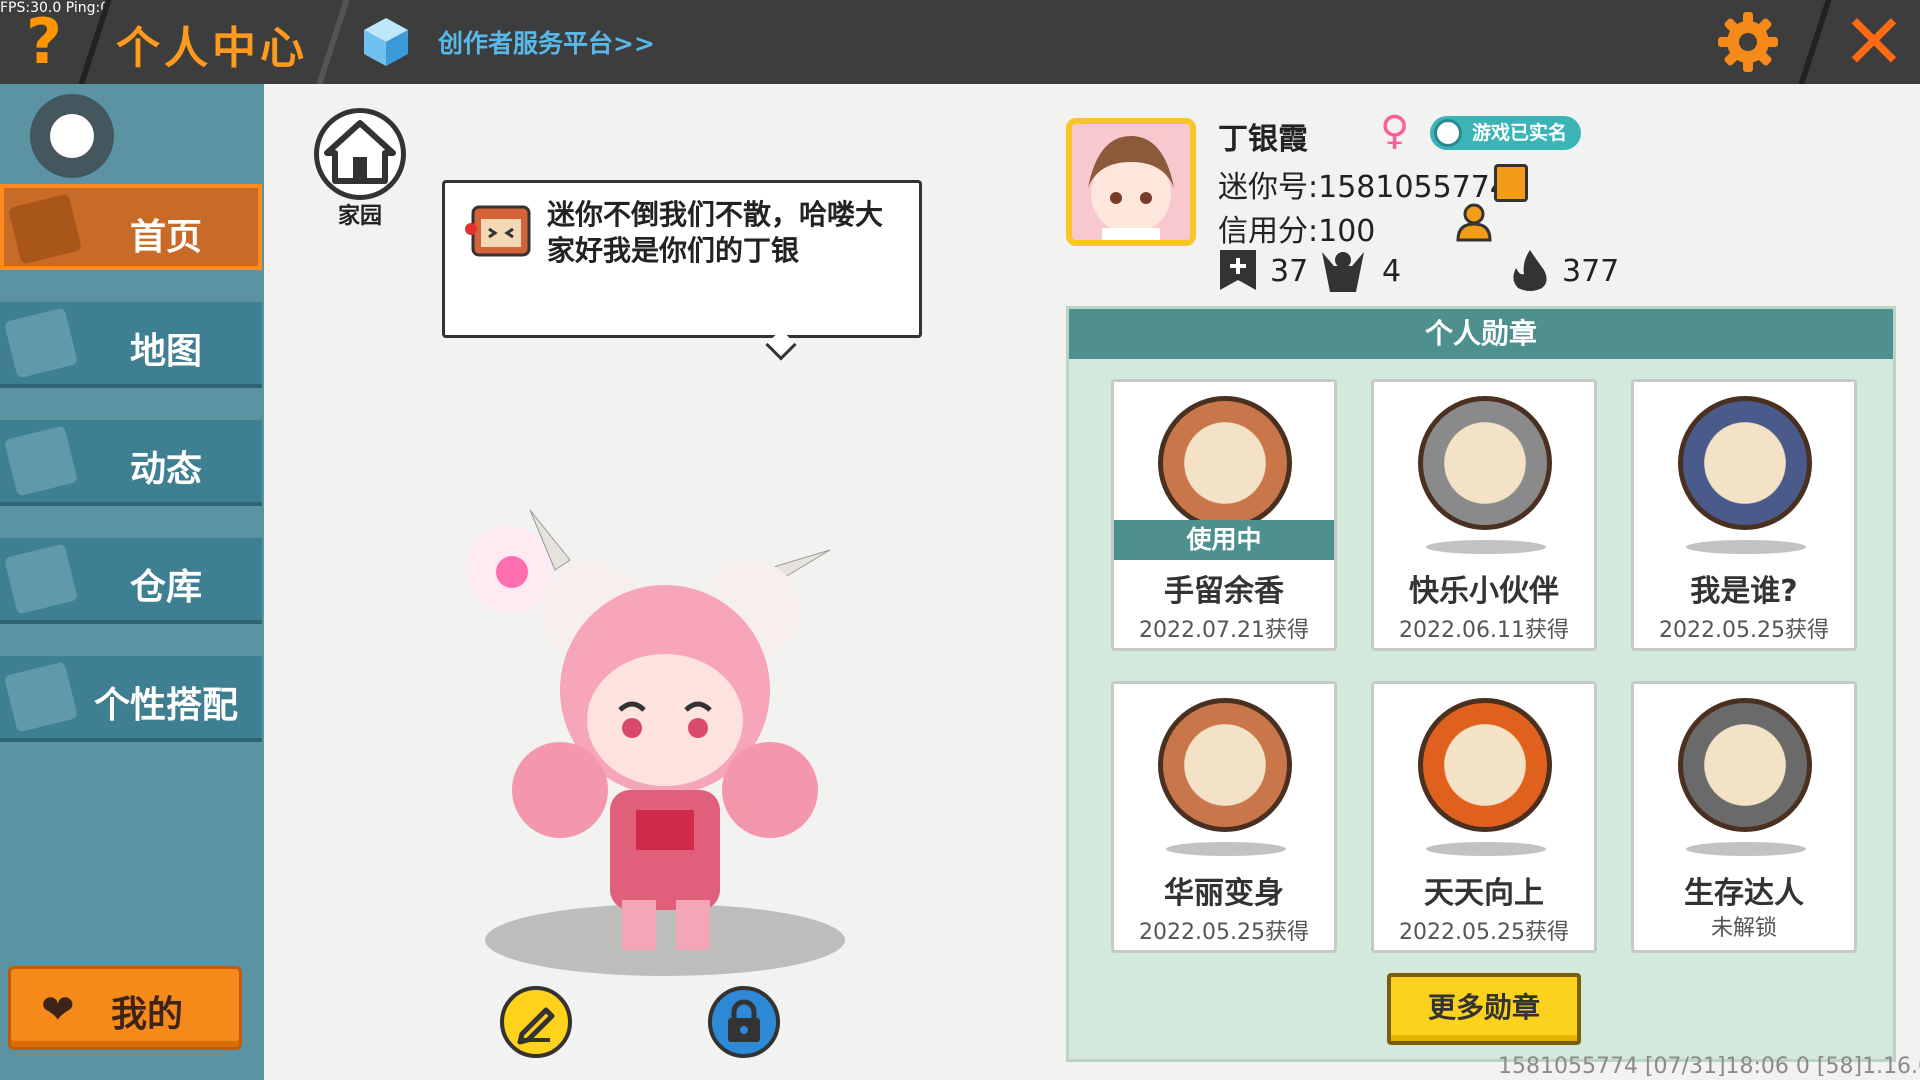 This screenshot has width=1920, height=1080. I want to click on fans-icon, so click(1343, 270).